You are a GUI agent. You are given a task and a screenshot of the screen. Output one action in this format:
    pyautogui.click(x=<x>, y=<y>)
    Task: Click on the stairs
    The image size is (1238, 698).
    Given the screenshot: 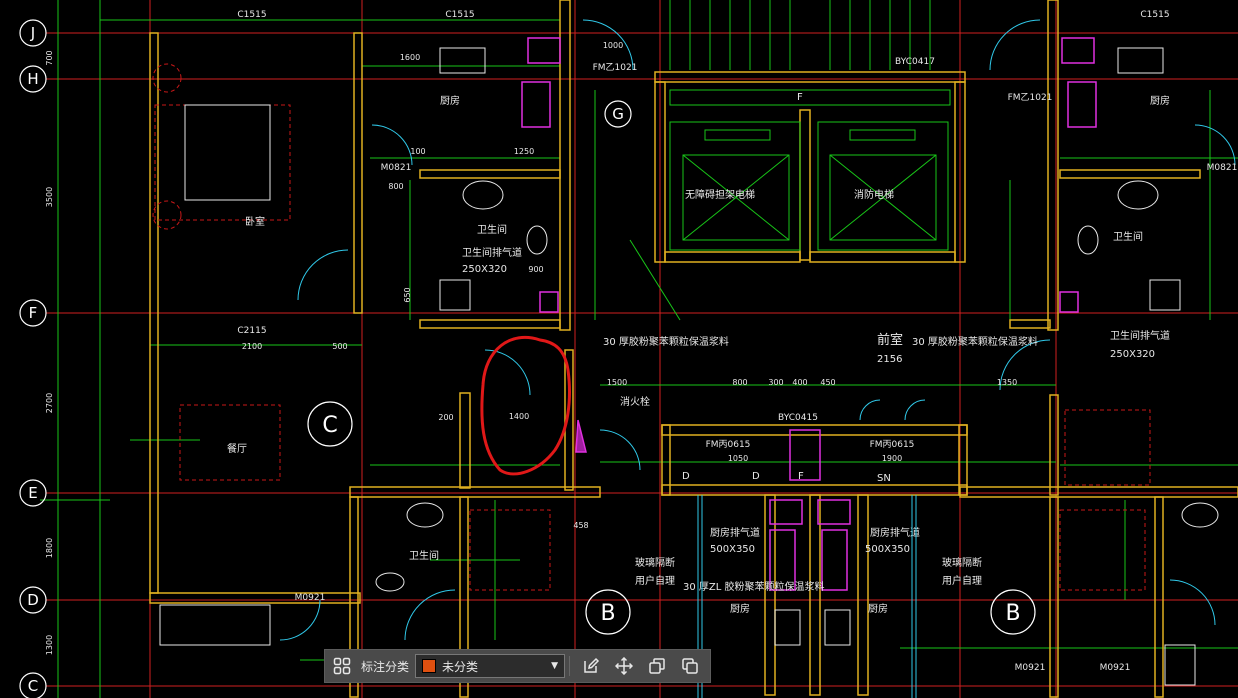 What is the action you would take?
    pyautogui.click(x=800, y=35)
    